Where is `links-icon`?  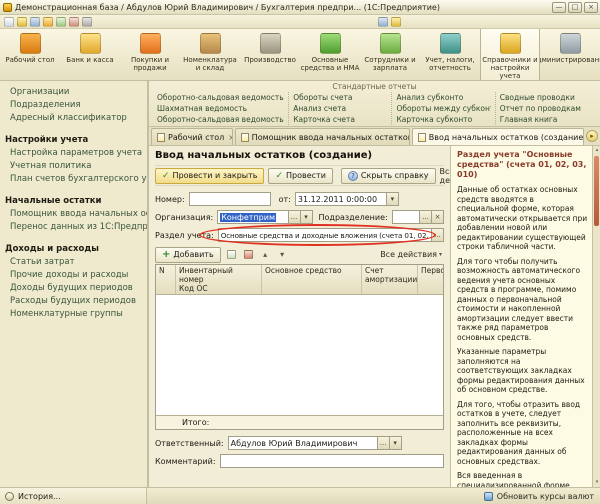
links-icon is located at coordinates (383, 21).